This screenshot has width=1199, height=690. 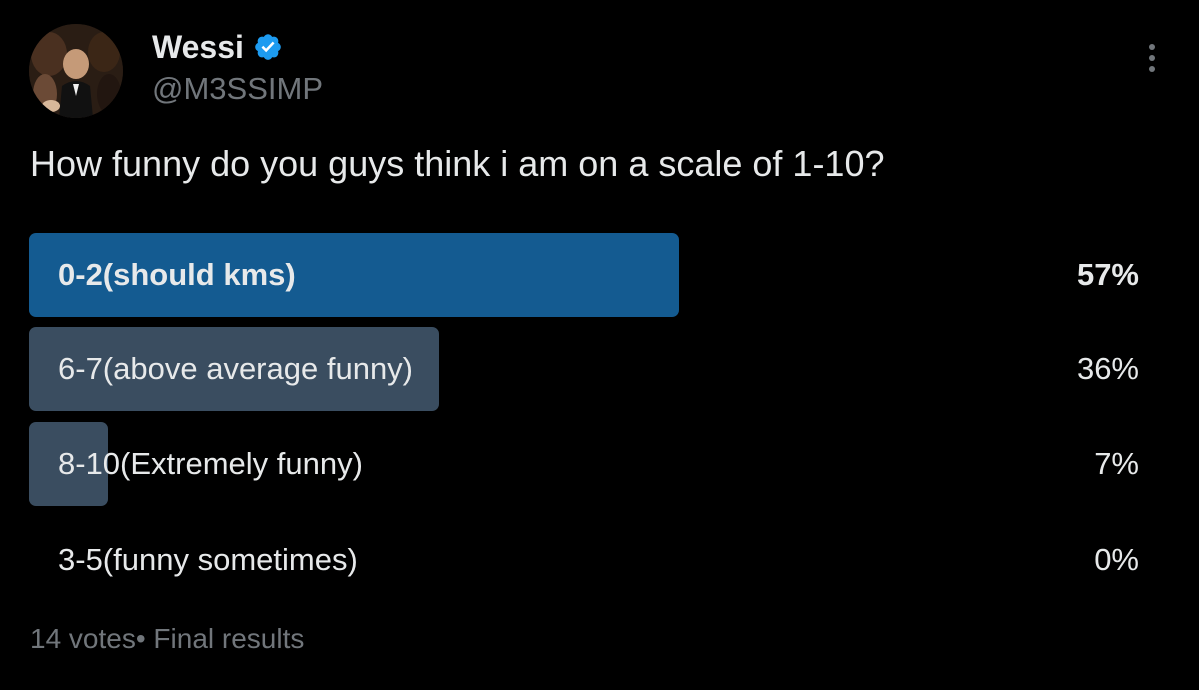 I want to click on poll-option: 3-5(funny sometimes) 0%, so click(x=584, y=560).